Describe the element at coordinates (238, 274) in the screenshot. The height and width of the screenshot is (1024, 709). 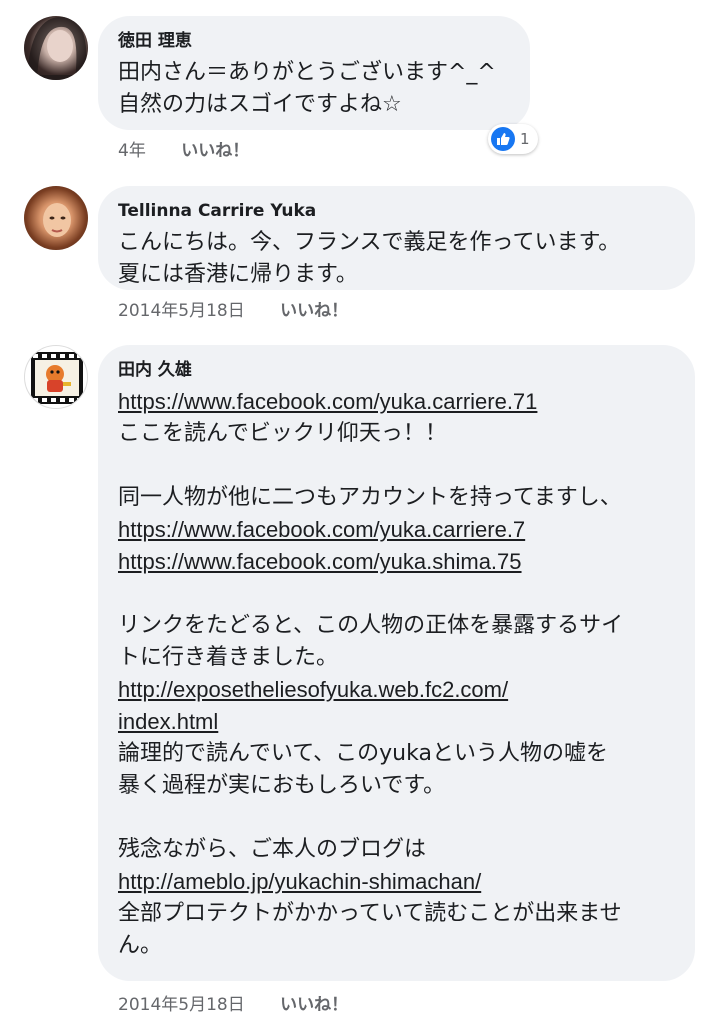
I see `comment-text-line: 夏には香港に帰ります。` at that location.